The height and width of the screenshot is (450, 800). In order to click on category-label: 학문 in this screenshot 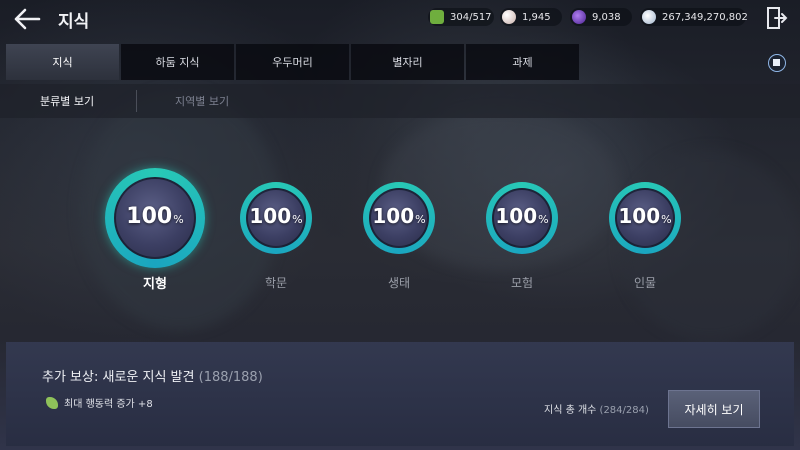, I will do `click(276, 283)`.